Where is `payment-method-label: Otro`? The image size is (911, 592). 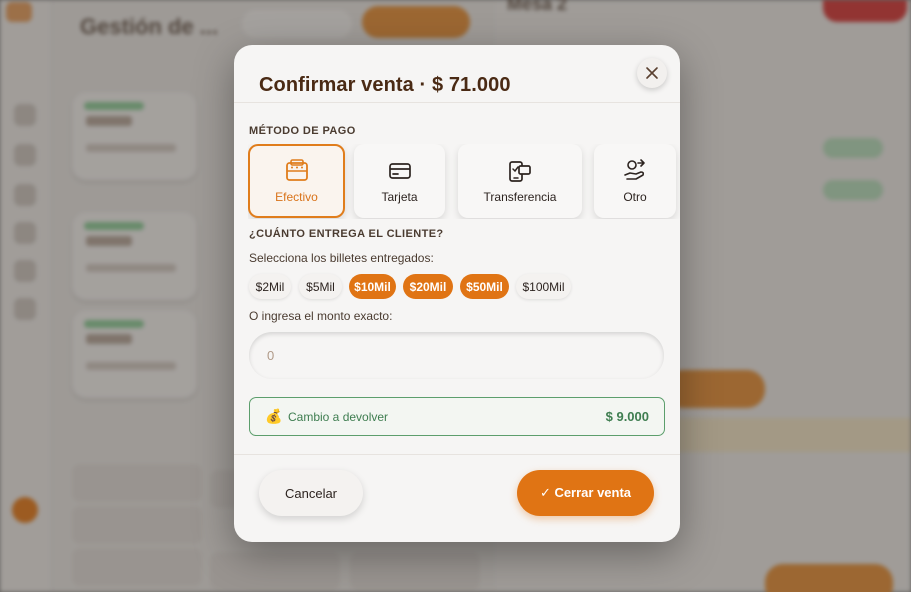
payment-method-label: Otro is located at coordinates (635, 197).